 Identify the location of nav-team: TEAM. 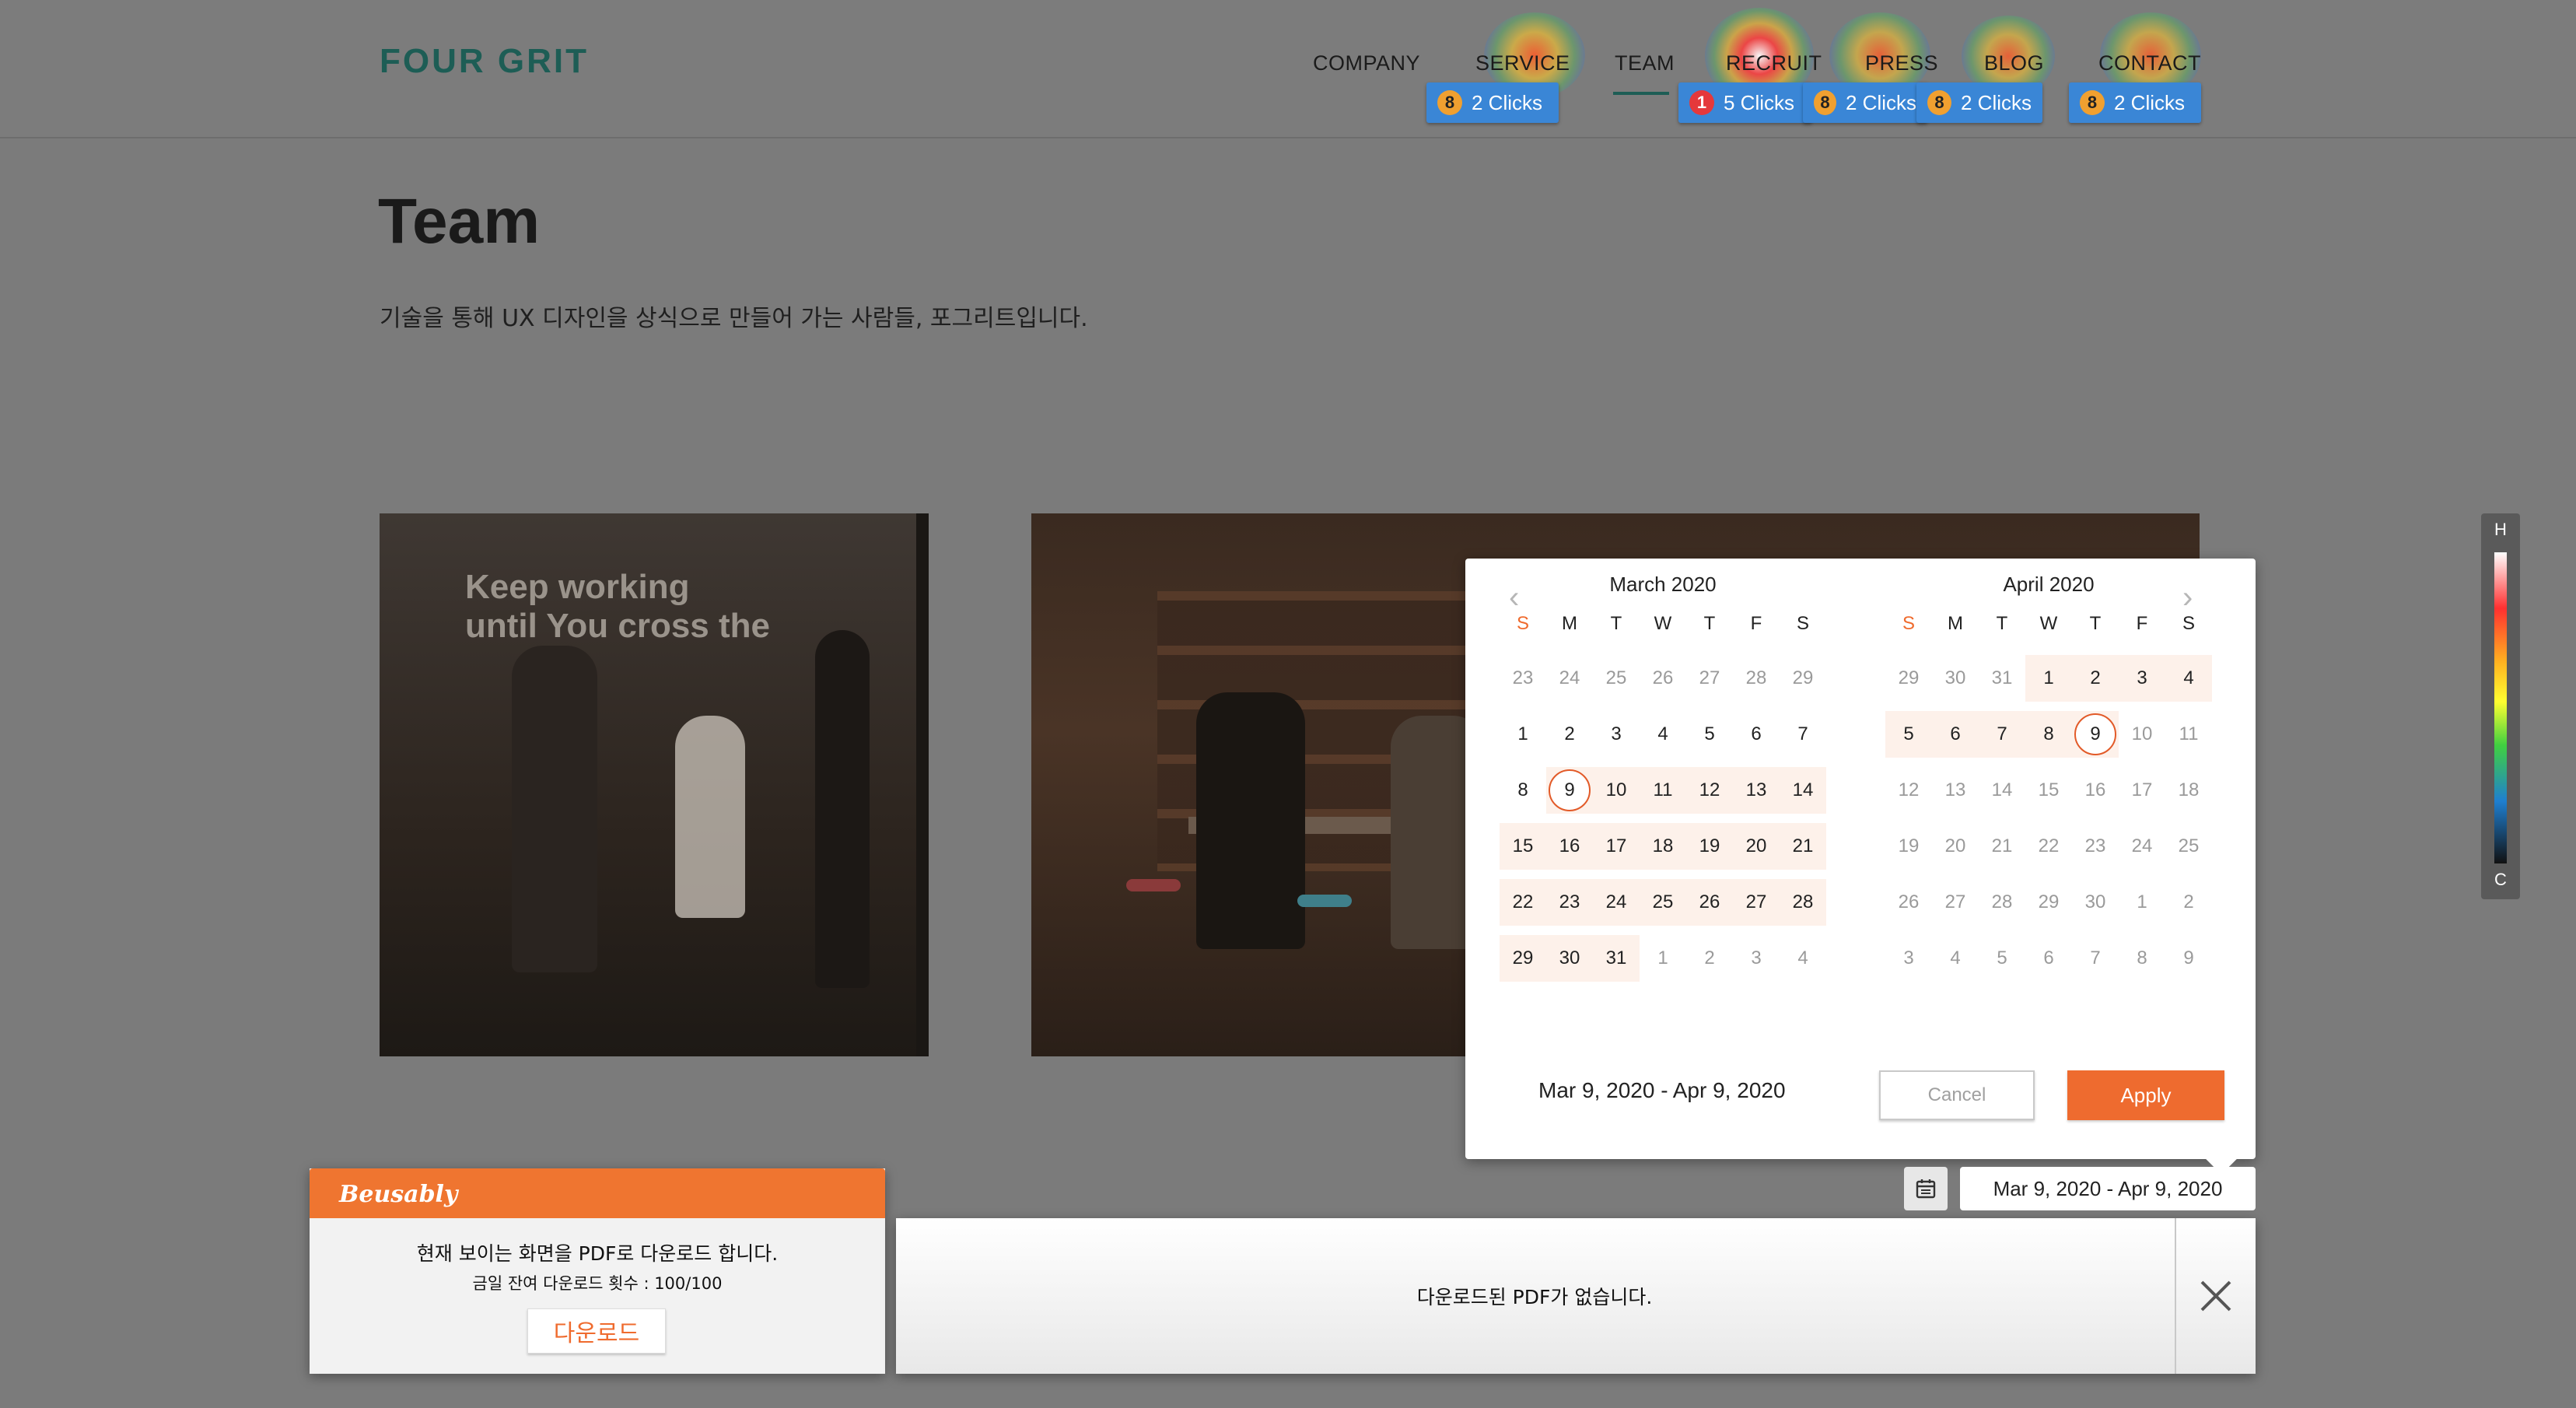
(1645, 63).